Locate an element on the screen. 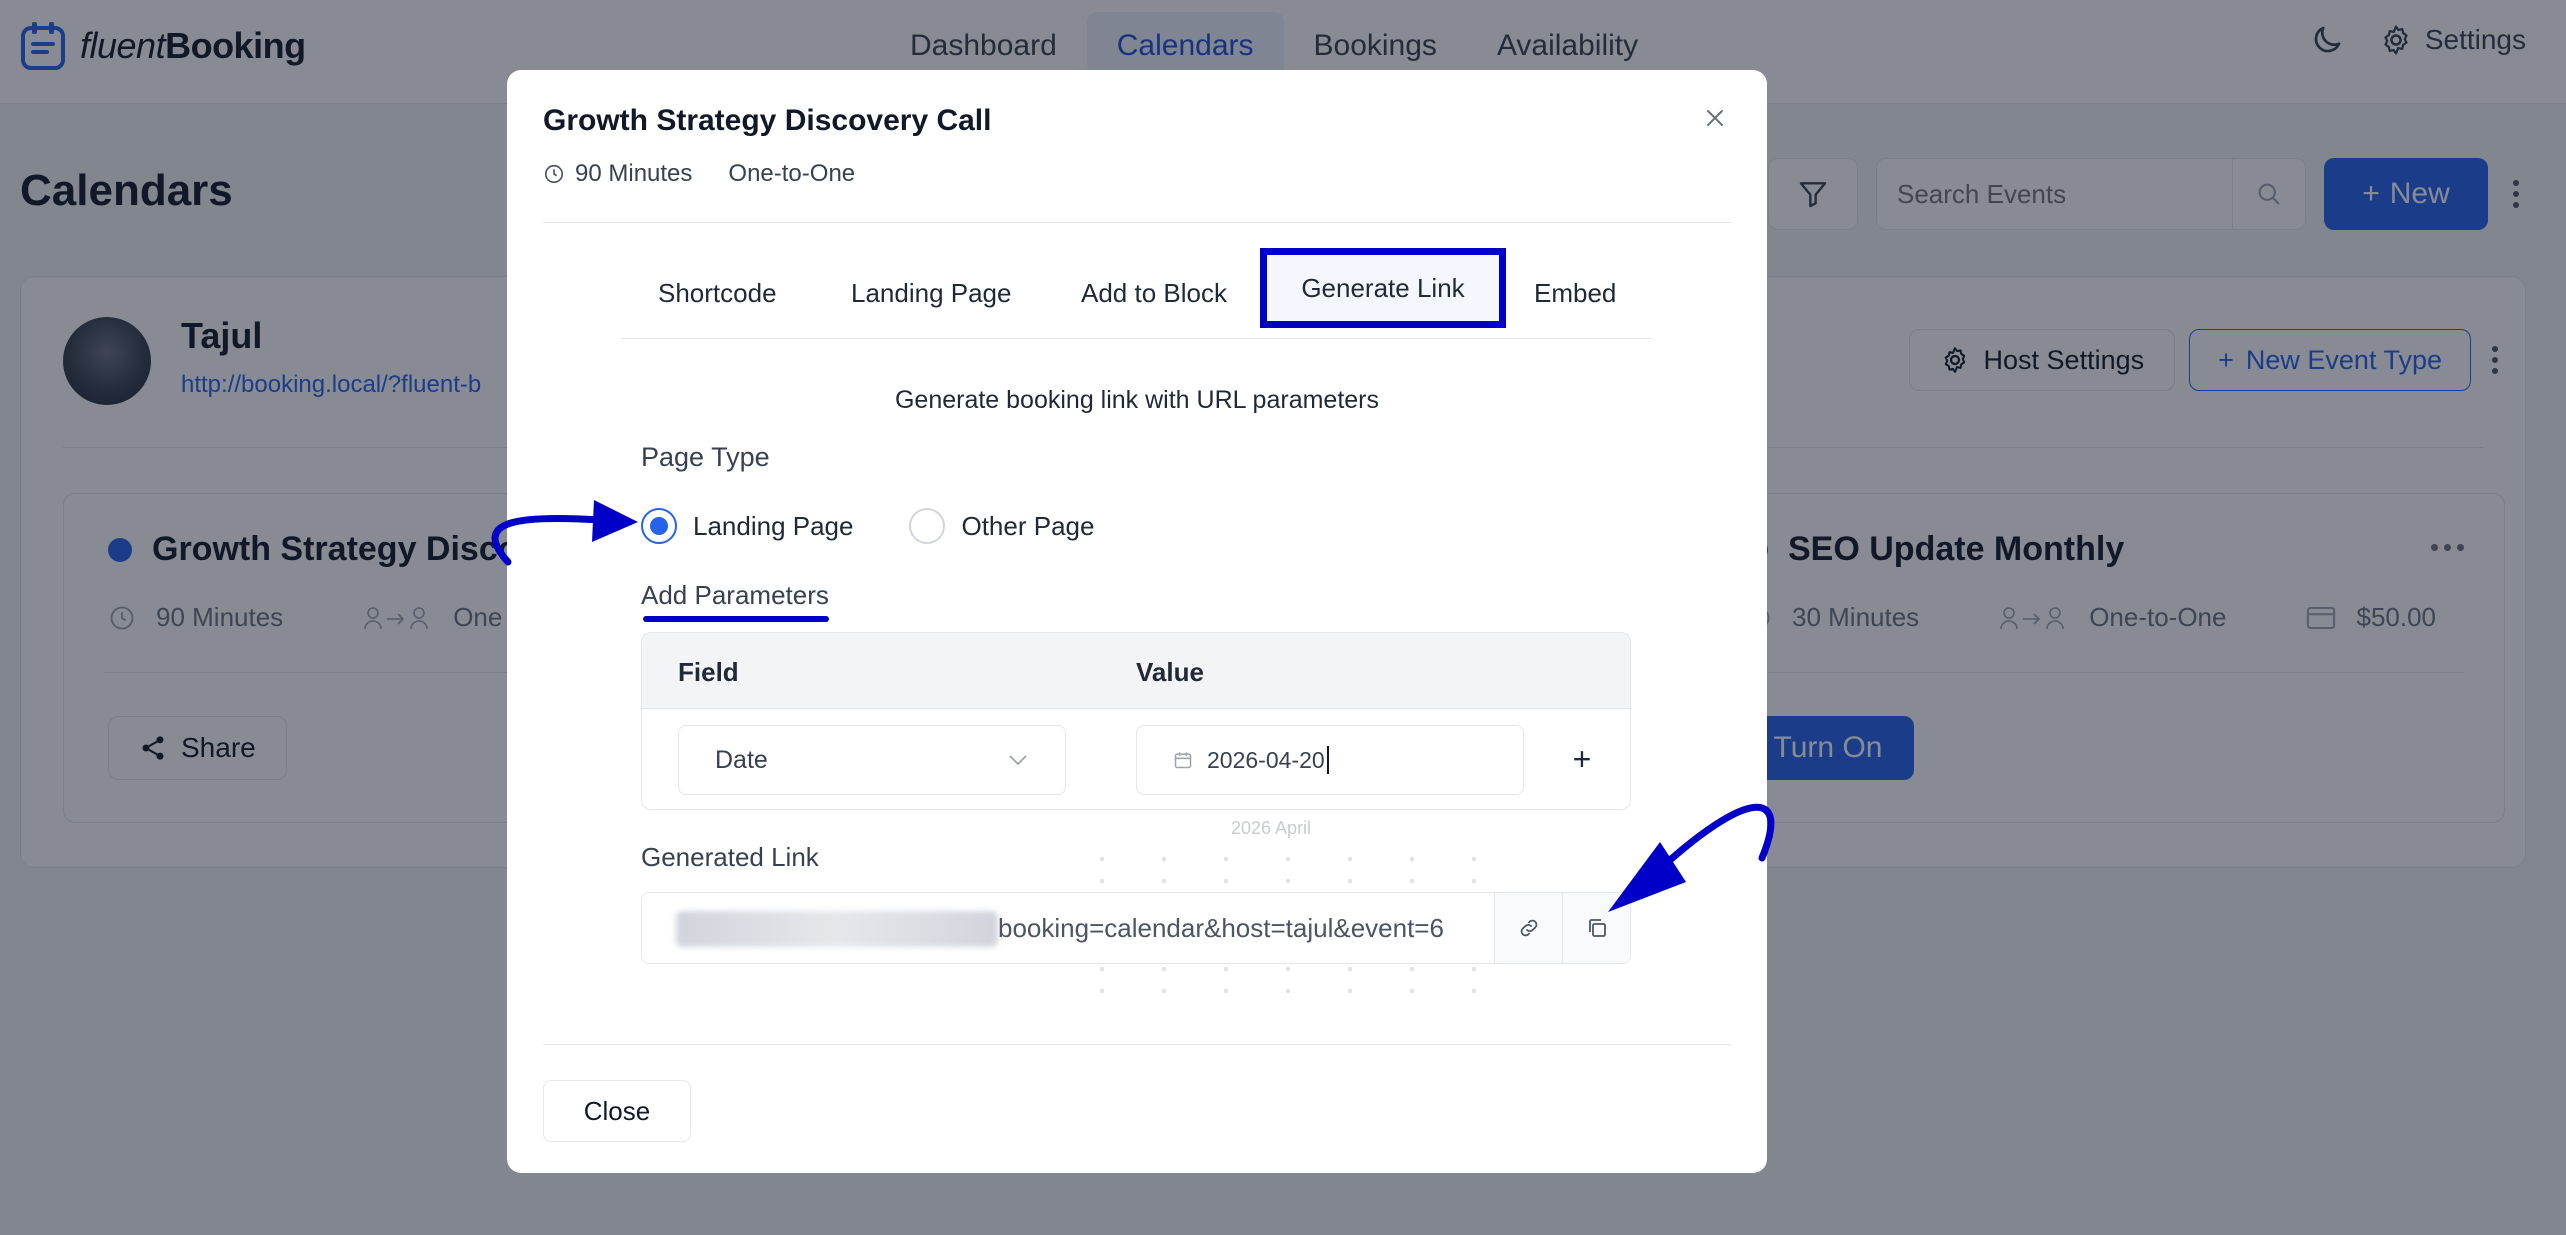 This screenshot has height=1235, width=2566. parameters-table-header: Field Value is located at coordinates (1136, 671).